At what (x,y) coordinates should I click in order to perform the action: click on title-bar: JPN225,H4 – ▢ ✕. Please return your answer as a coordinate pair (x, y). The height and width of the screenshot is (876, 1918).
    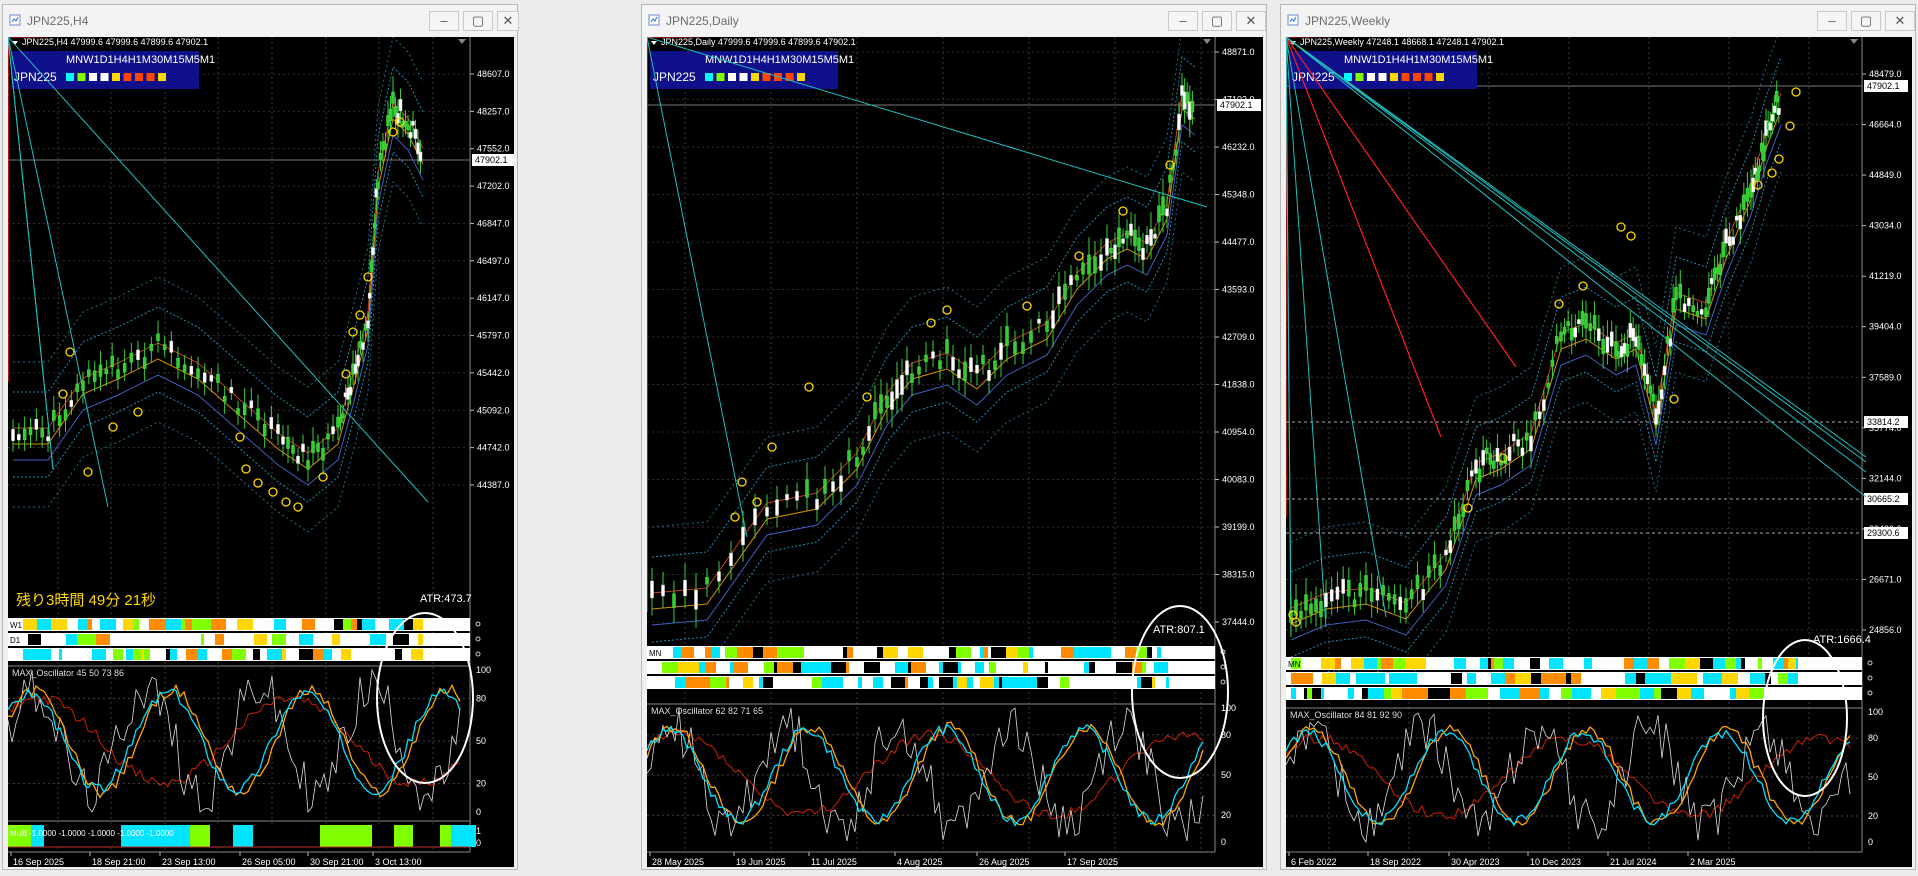
    Looking at the image, I should click on (261, 21).